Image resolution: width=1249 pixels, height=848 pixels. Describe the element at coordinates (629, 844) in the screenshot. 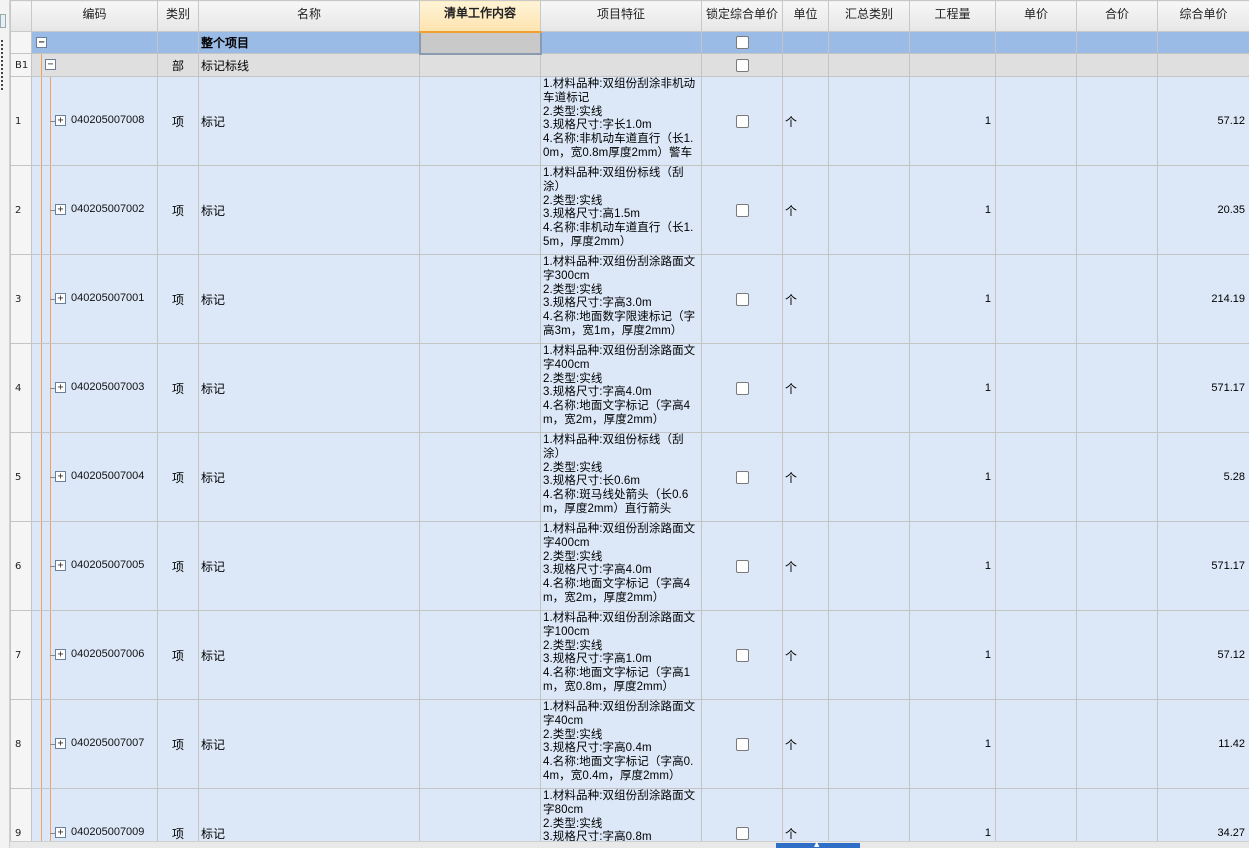

I see `horizontal-scrollbar: ▲` at that location.